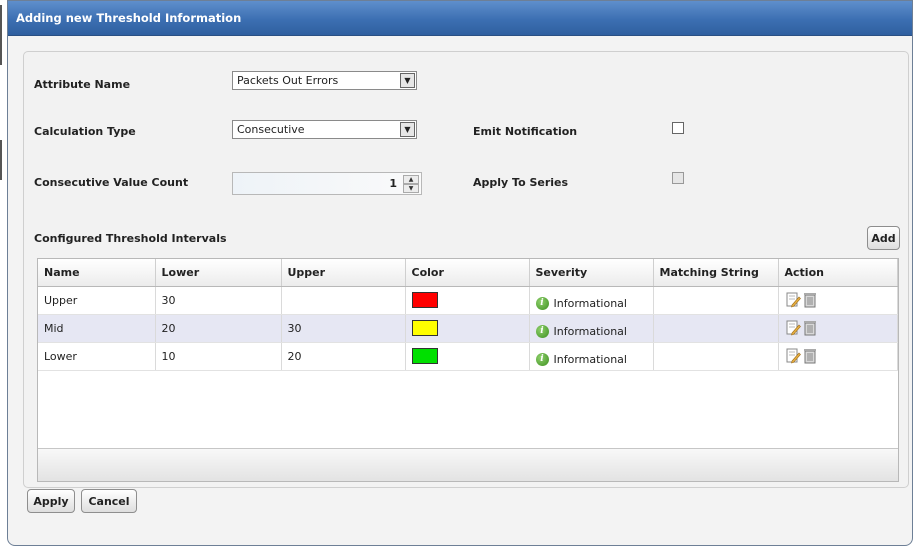 This screenshot has width=915, height=549. I want to click on attribute-name-value: Packets Out Errors, so click(288, 80).